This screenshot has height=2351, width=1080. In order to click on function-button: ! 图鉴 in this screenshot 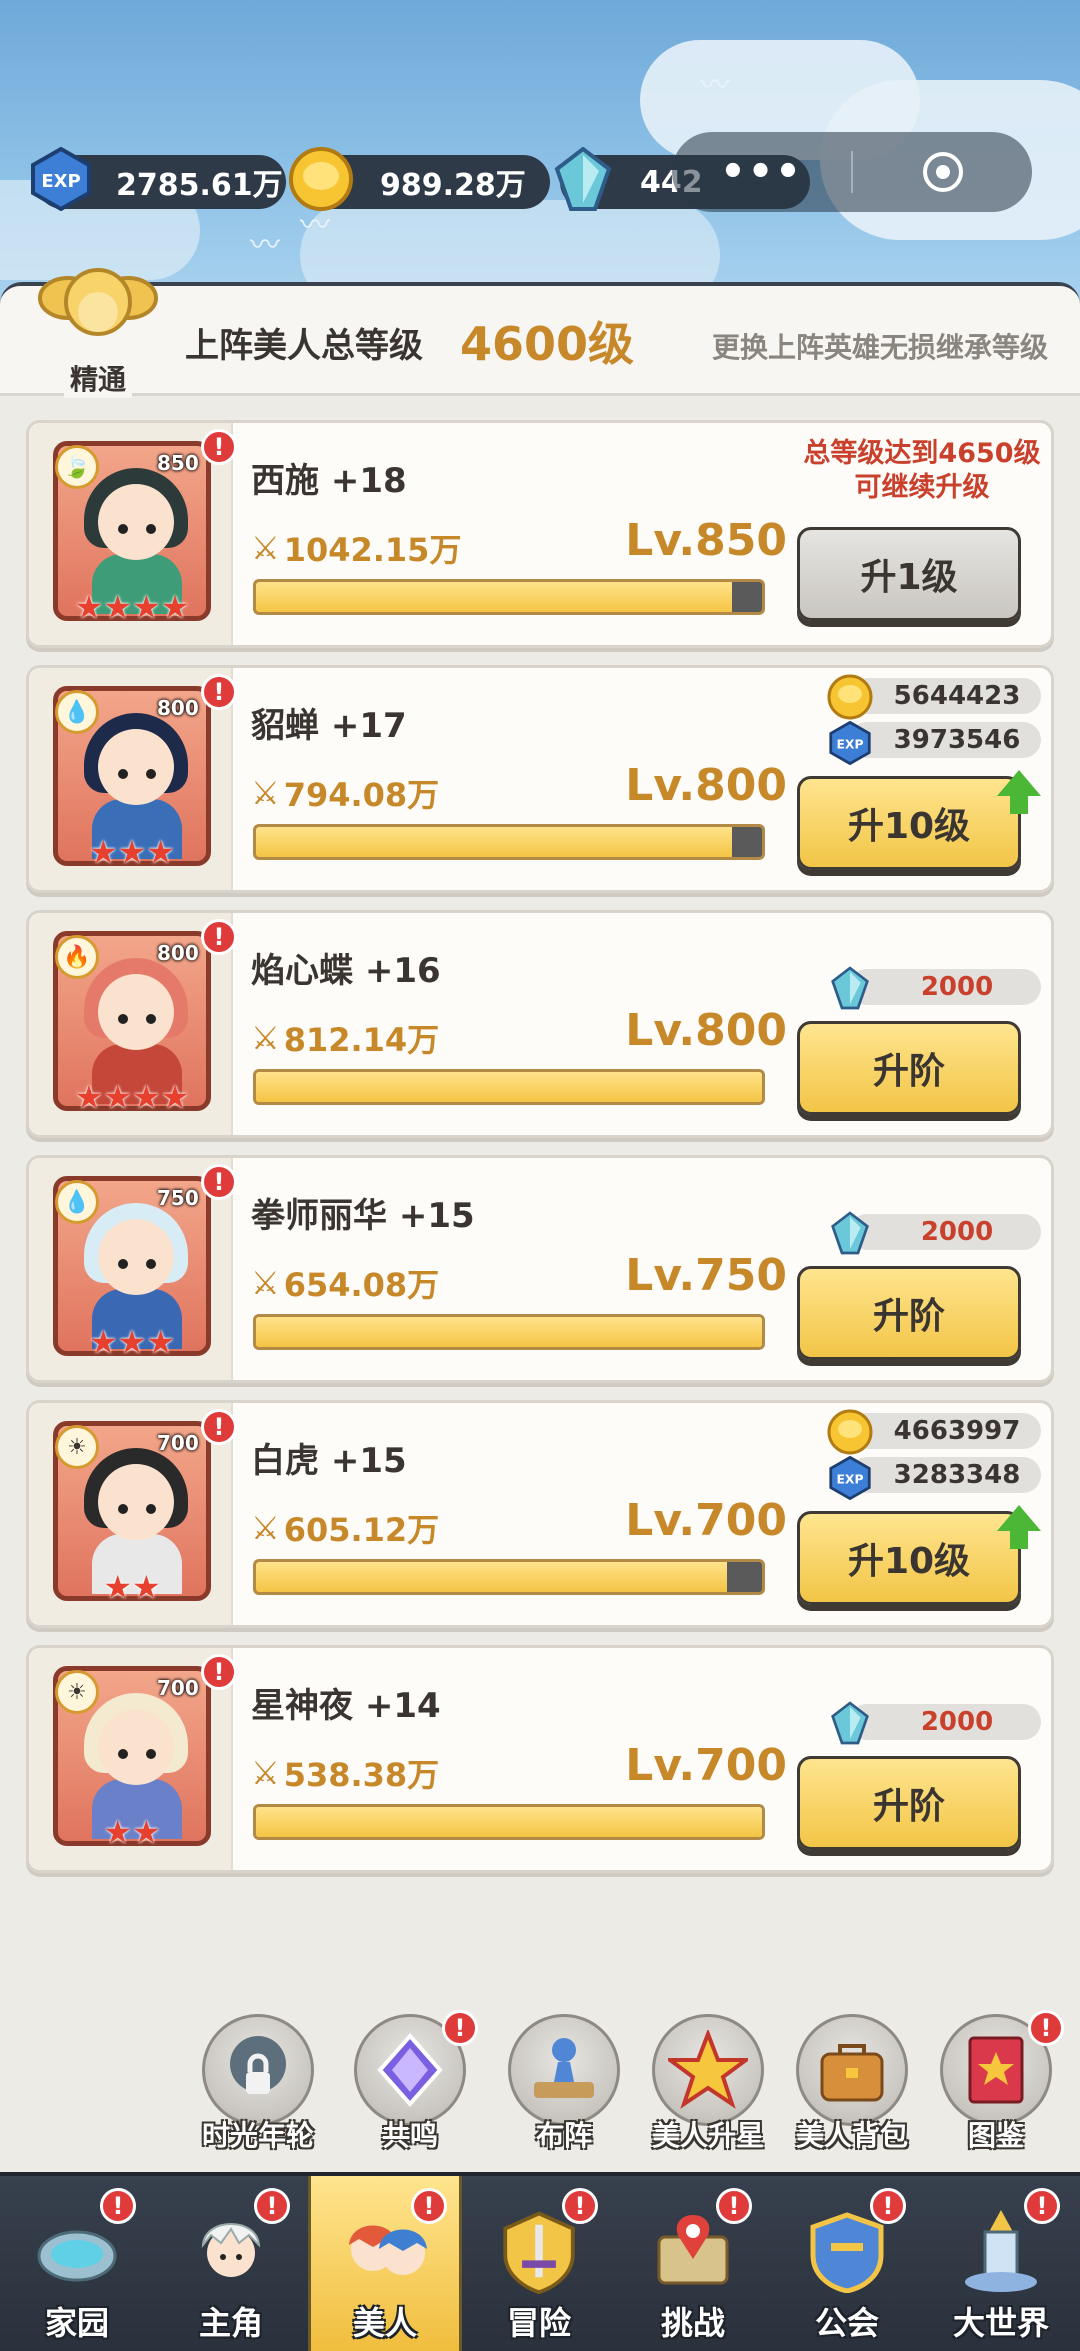, I will do `click(1000, 2082)`.